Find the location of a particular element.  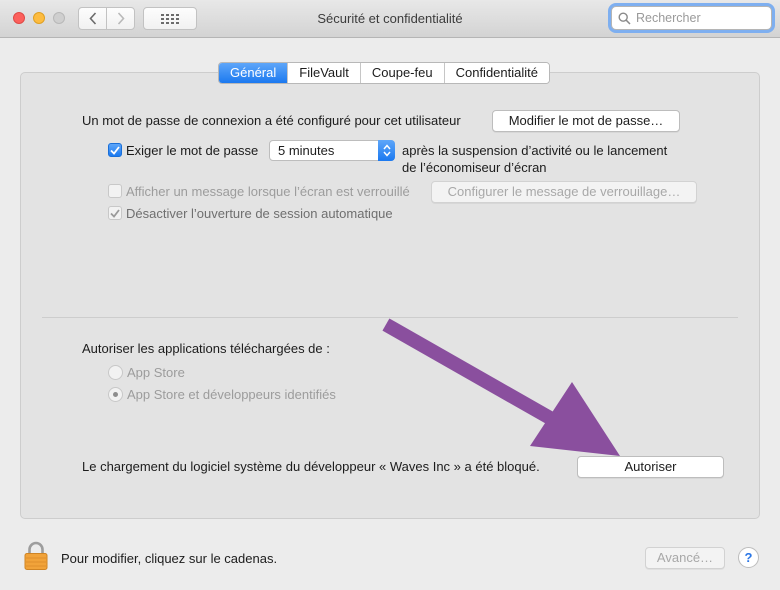

annotation-arrow-icon is located at coordinates (501, 387).